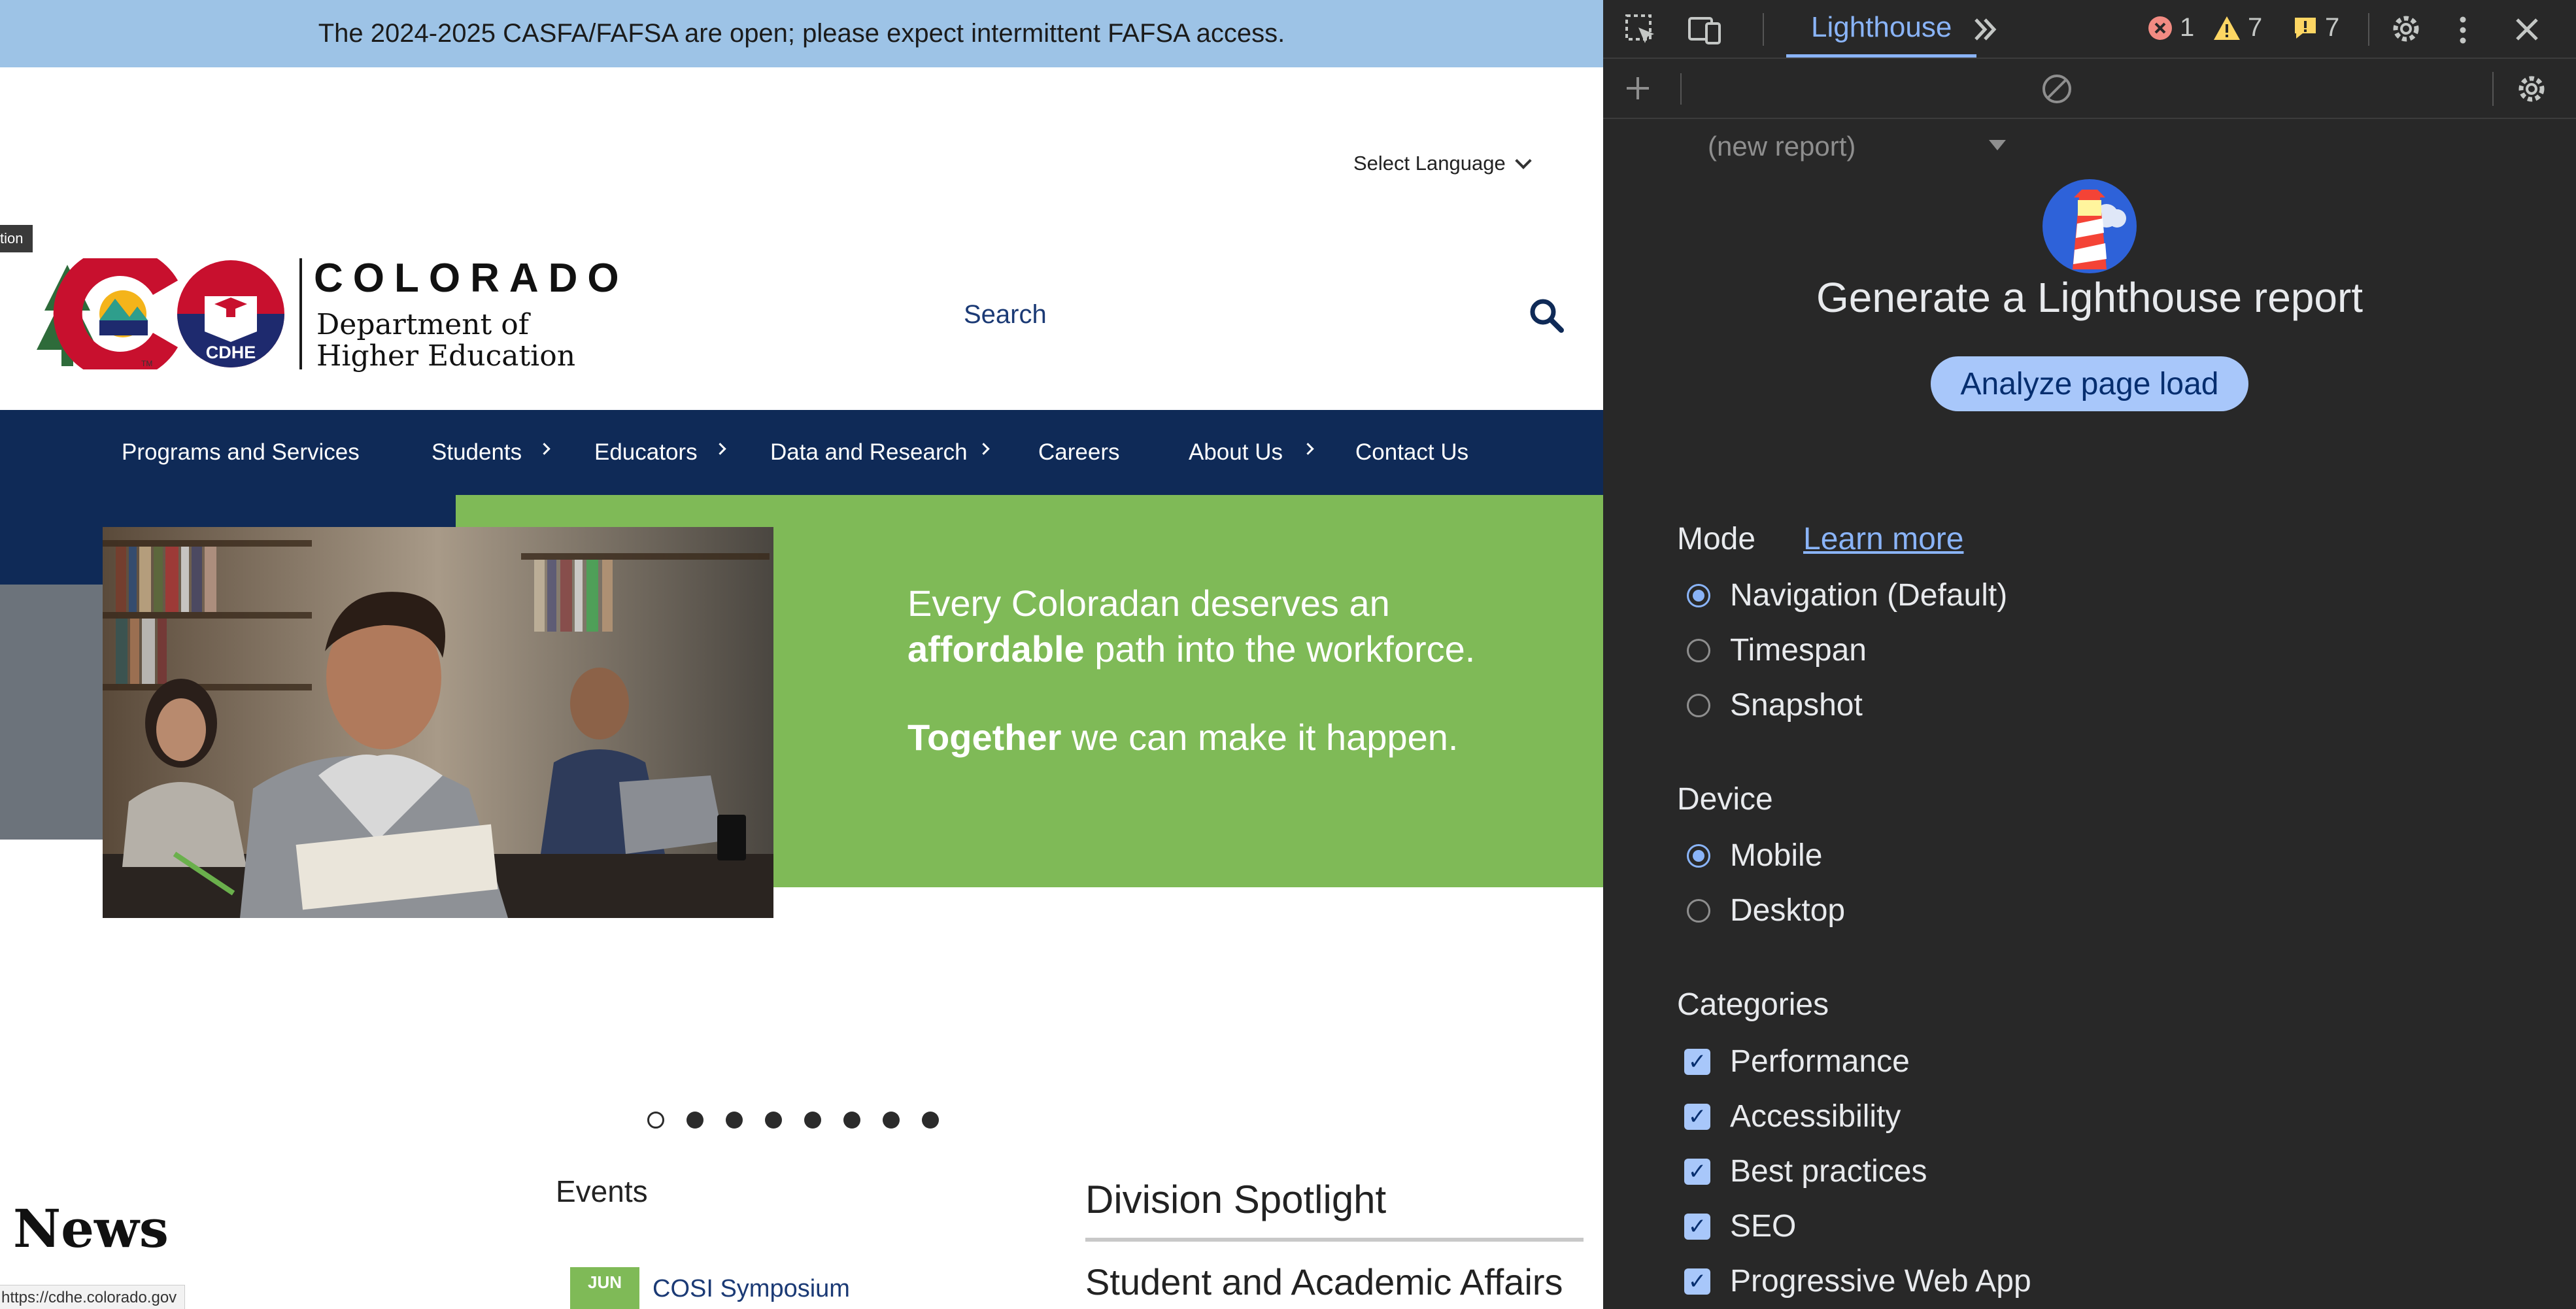  I want to click on language-selector-label: Select Language, so click(1429, 163).